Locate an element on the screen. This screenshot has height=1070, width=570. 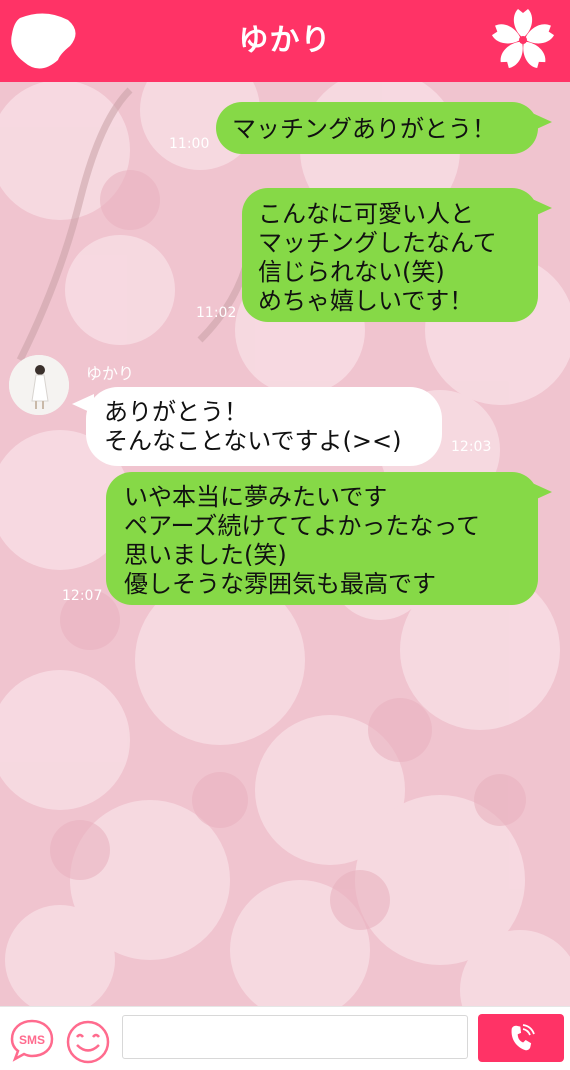
message-text: 思いました(笑) is located at coordinates (205, 555).